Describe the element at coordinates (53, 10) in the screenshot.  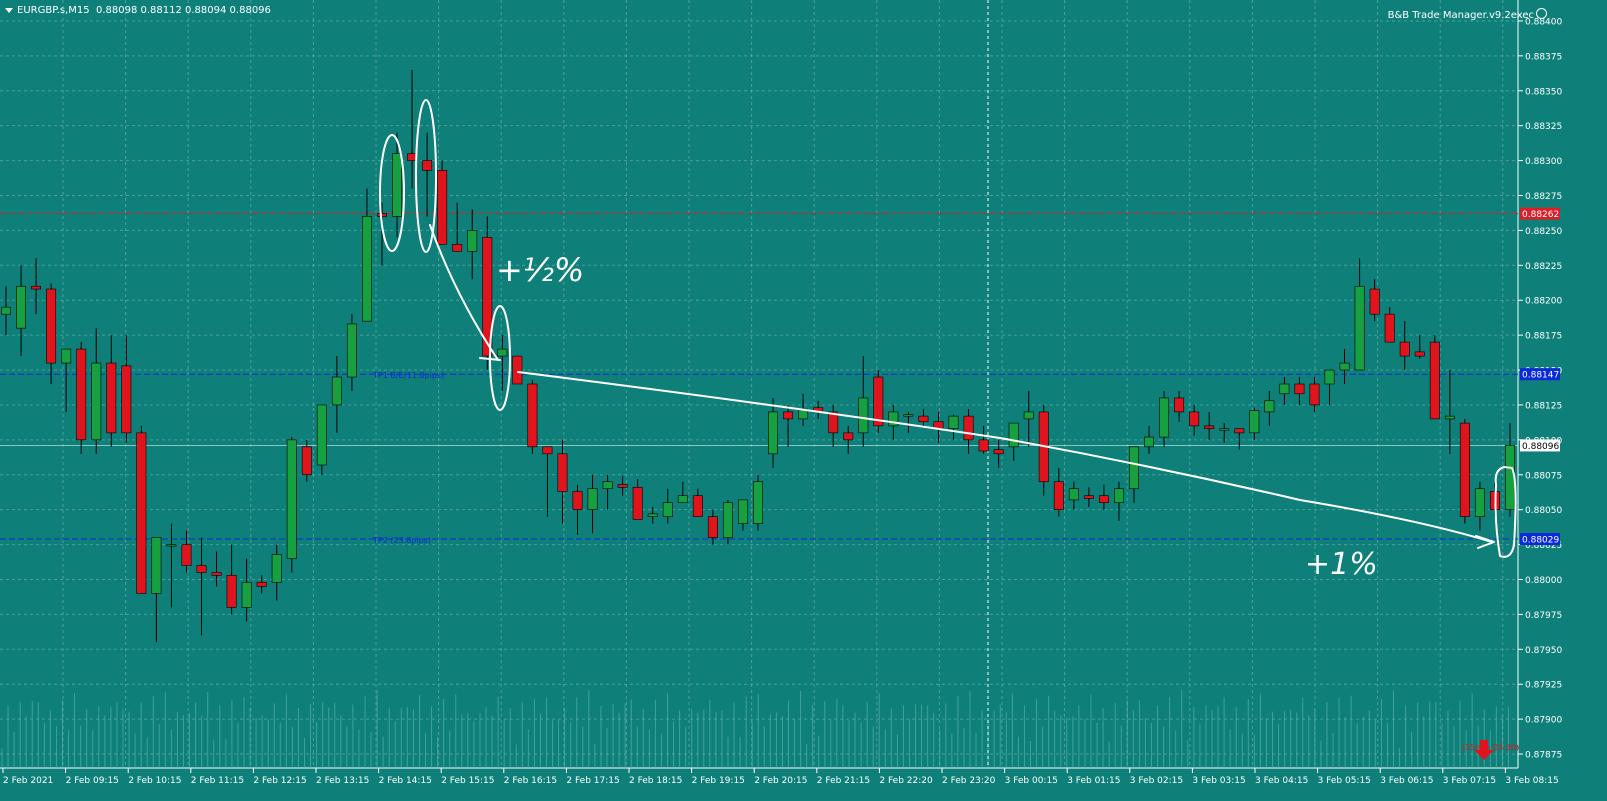
I see `symbol-timeframe: EURGBP.s,M15` at that location.